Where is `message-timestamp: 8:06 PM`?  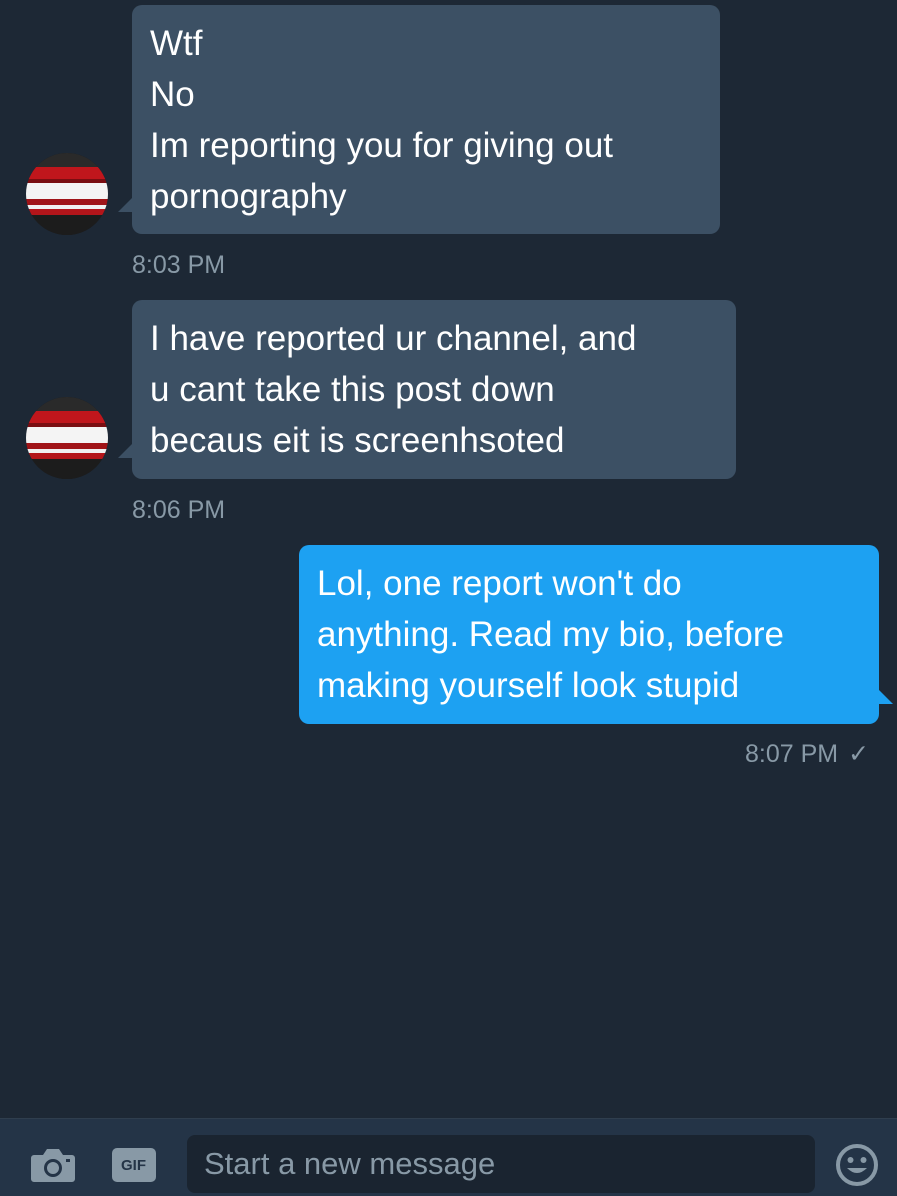 message-timestamp: 8:06 PM is located at coordinates (179, 510).